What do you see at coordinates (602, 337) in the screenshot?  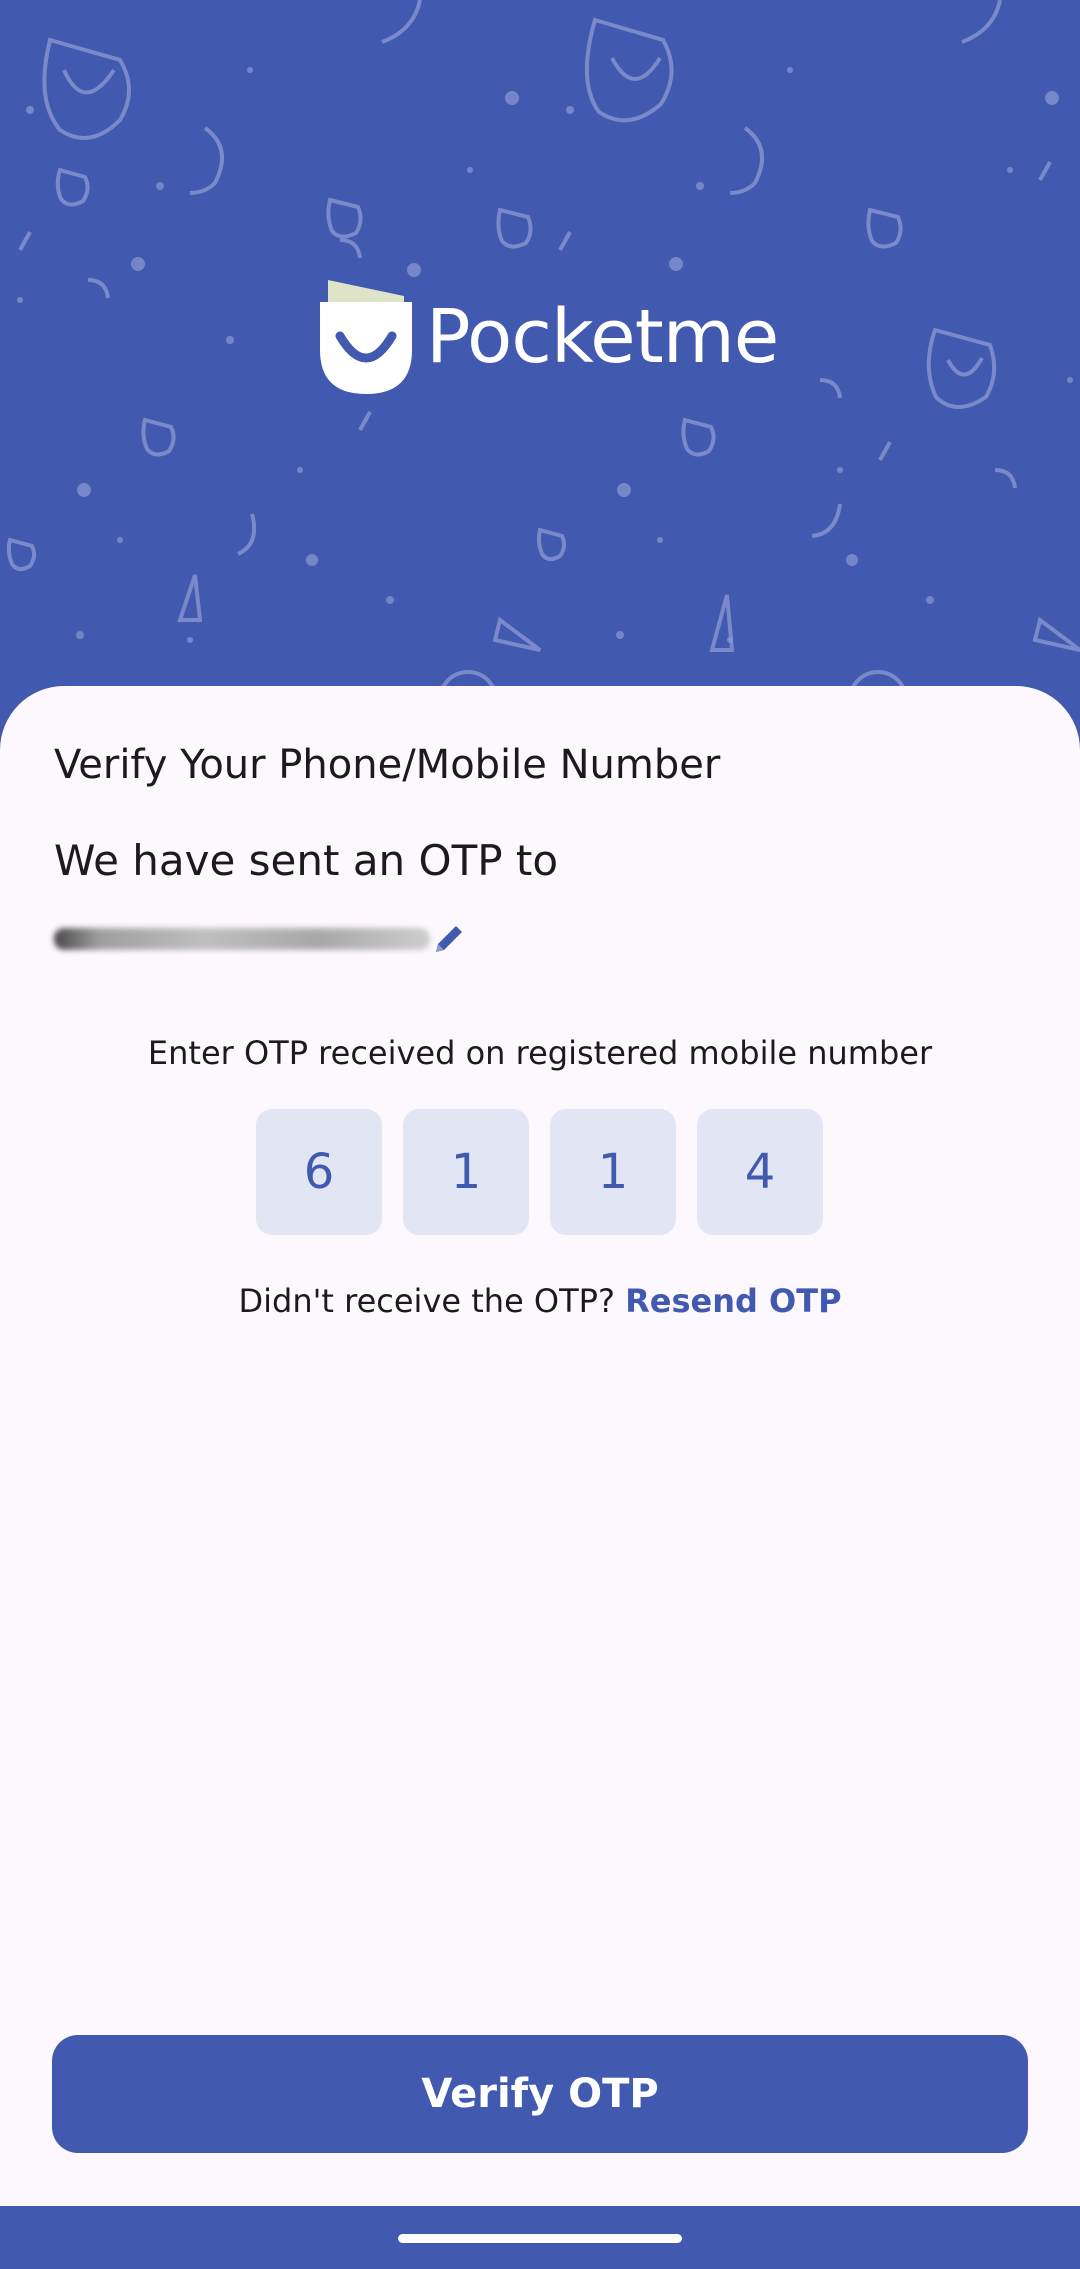 I see `brand-name: Pocketme` at bounding box center [602, 337].